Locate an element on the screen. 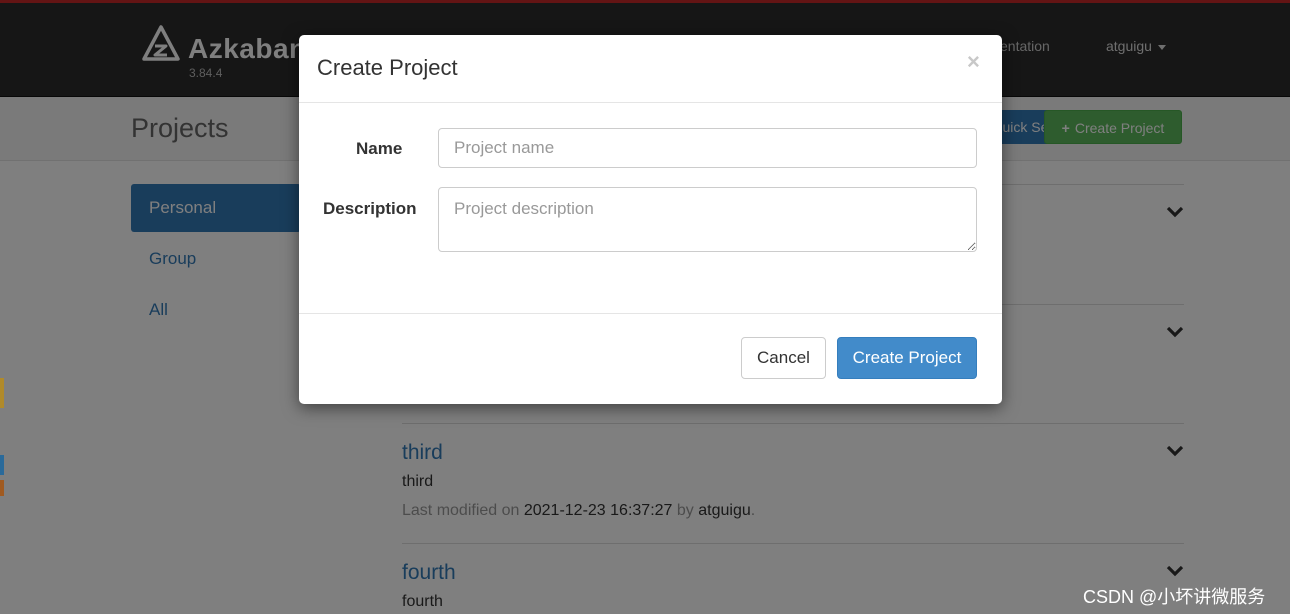  name-label: Name is located at coordinates (379, 148).